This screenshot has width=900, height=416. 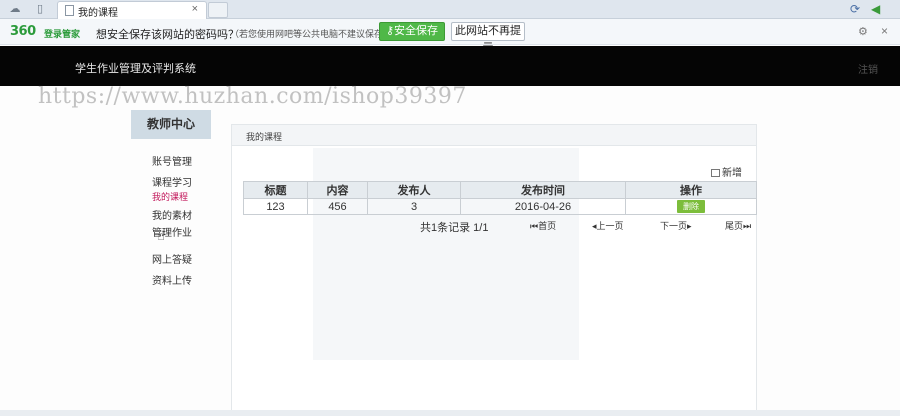 What do you see at coordinates (172, 279) in the screenshot?
I see `sidebar-item-upload: 资料上传` at bounding box center [172, 279].